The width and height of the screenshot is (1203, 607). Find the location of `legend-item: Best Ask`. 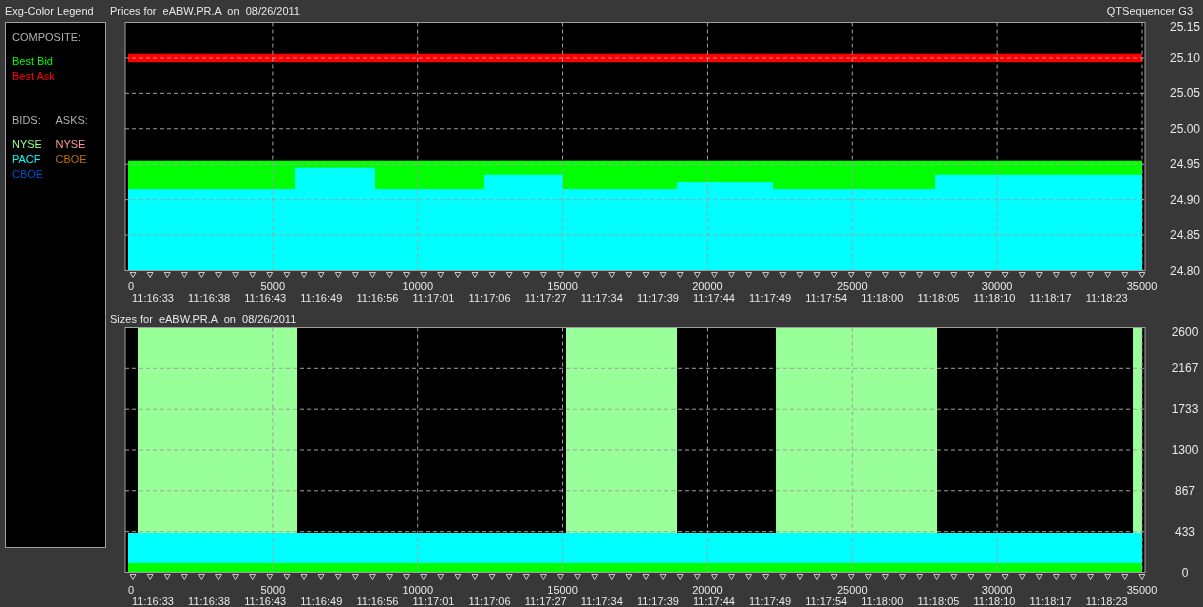

legend-item: Best Ask is located at coordinates (33, 76).